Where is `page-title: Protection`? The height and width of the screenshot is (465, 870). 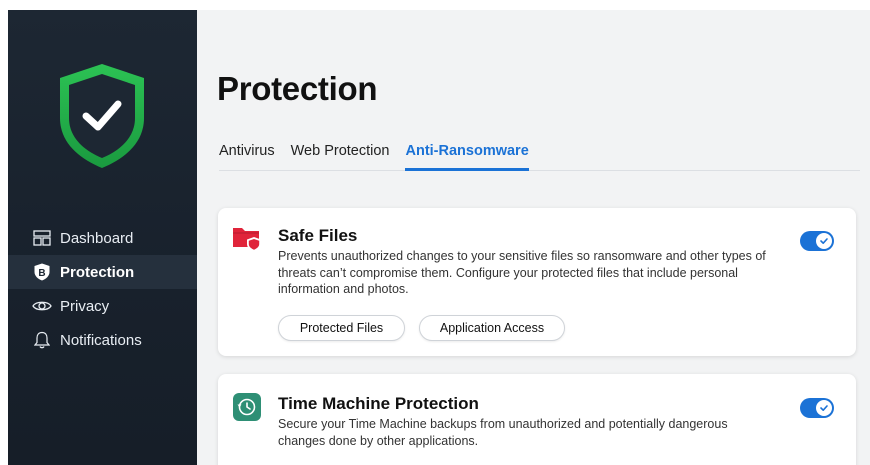
page-title: Protection is located at coordinates (297, 88).